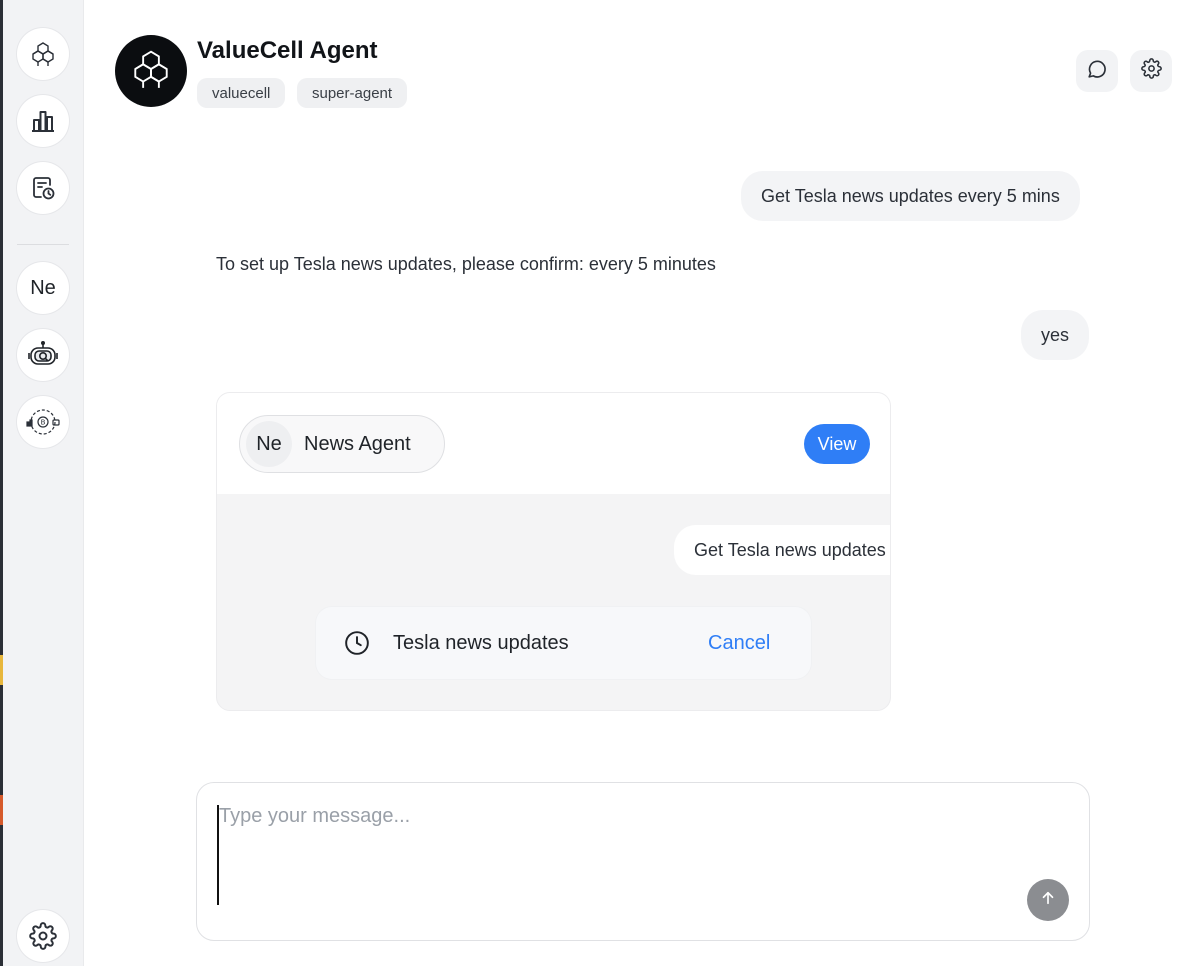 The height and width of the screenshot is (966, 1200). I want to click on message-text: Get Tesla news updates every 5 mins, so click(910, 195).